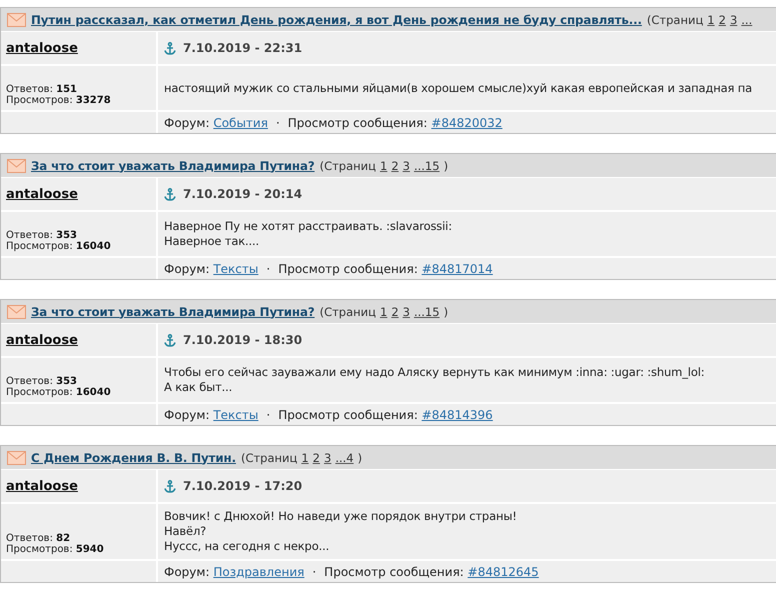 This screenshot has width=776, height=591. I want to click on post-date: 7.10.2019 - 17:20, so click(242, 486).